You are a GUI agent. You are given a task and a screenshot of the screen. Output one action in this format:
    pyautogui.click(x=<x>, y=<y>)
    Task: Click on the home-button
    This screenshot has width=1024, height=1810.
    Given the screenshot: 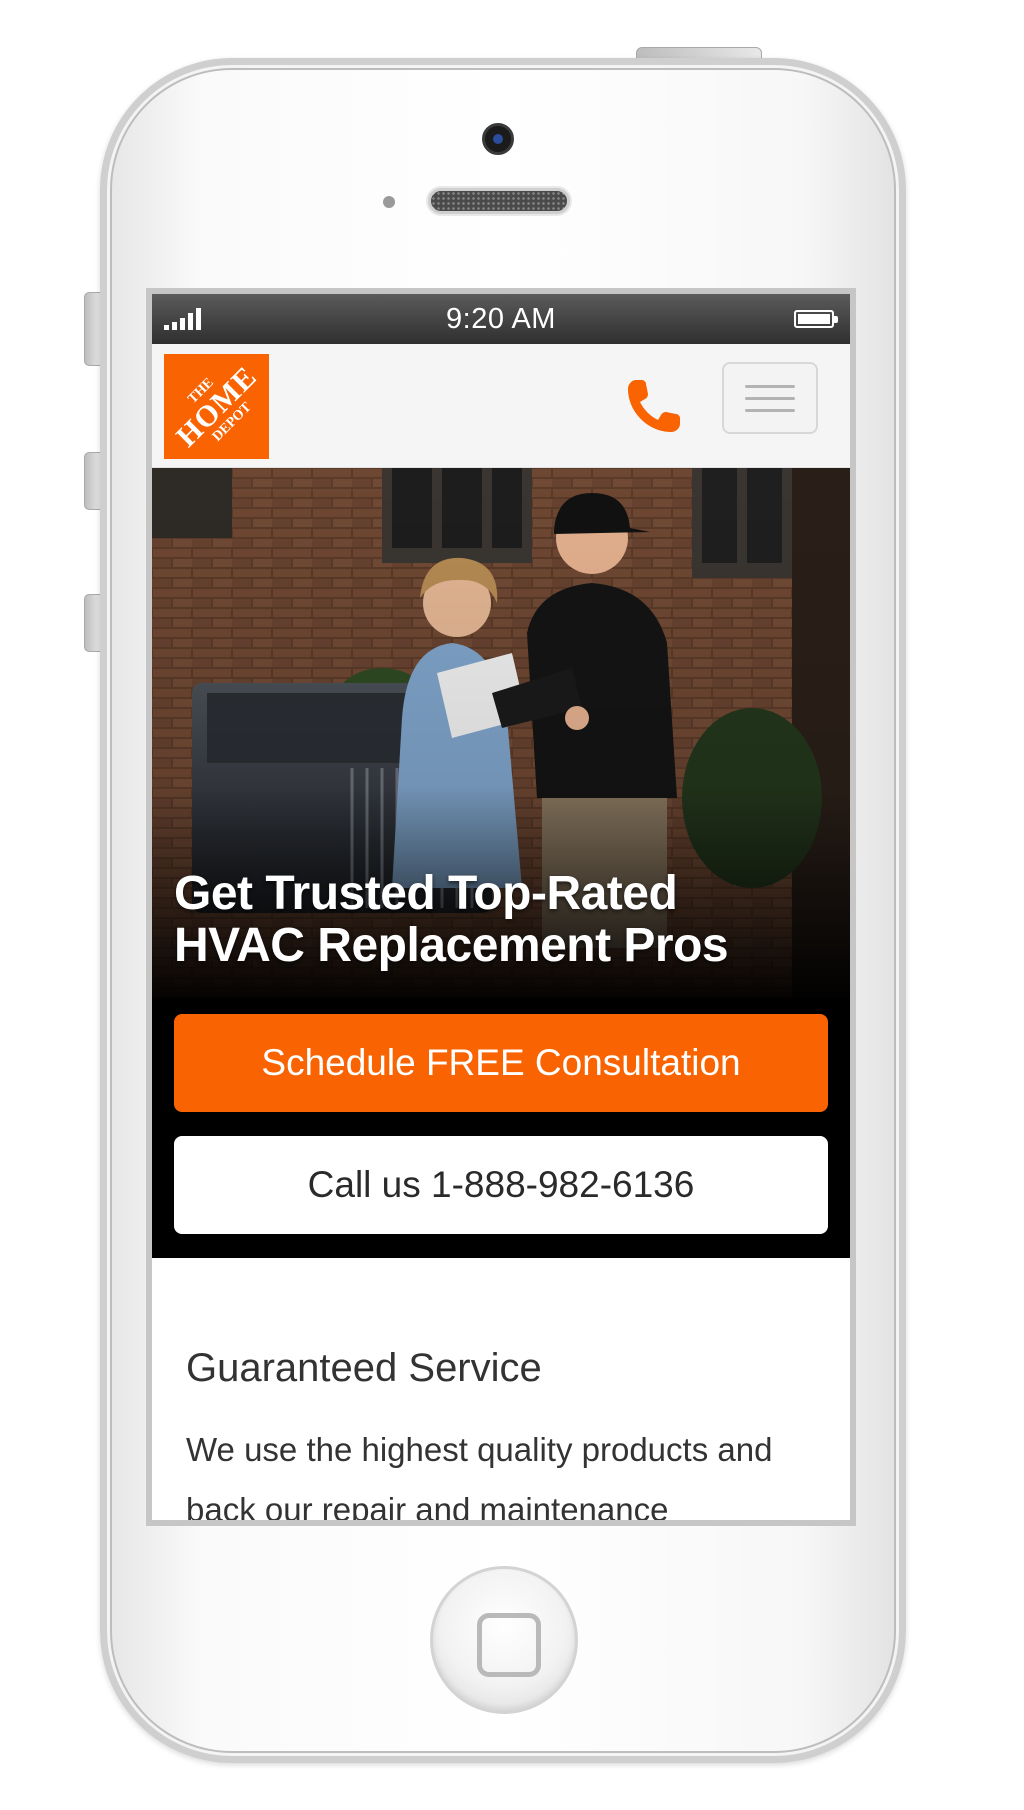 What is the action you would take?
    pyautogui.click(x=504, y=1640)
    